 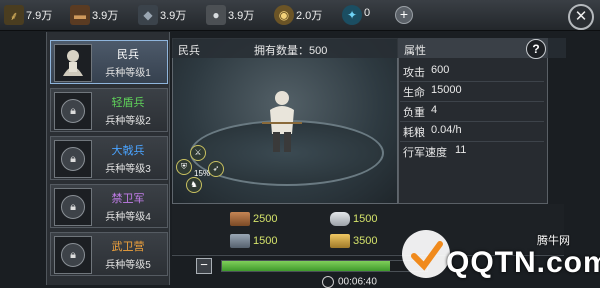 What do you see at coordinates (473, 153) in the screenshot?
I see `attribute-row: 行军速度 11` at bounding box center [473, 153].